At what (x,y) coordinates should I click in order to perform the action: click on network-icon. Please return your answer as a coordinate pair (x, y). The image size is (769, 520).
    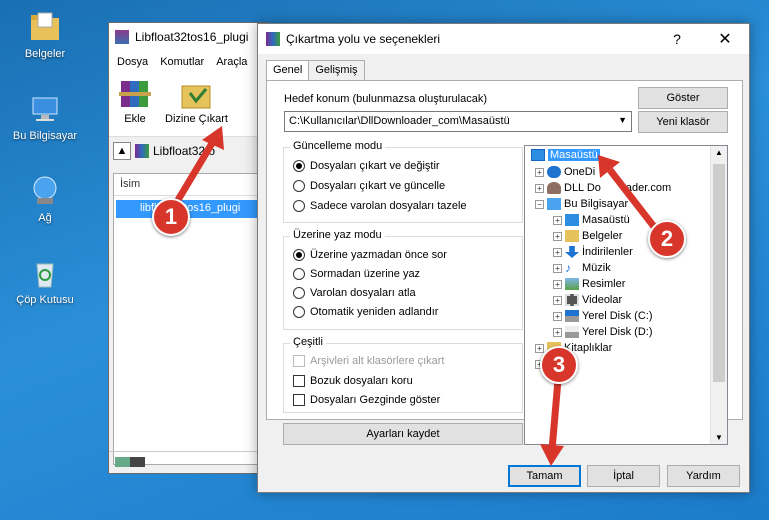
    Looking at the image, I should click on (45, 191).